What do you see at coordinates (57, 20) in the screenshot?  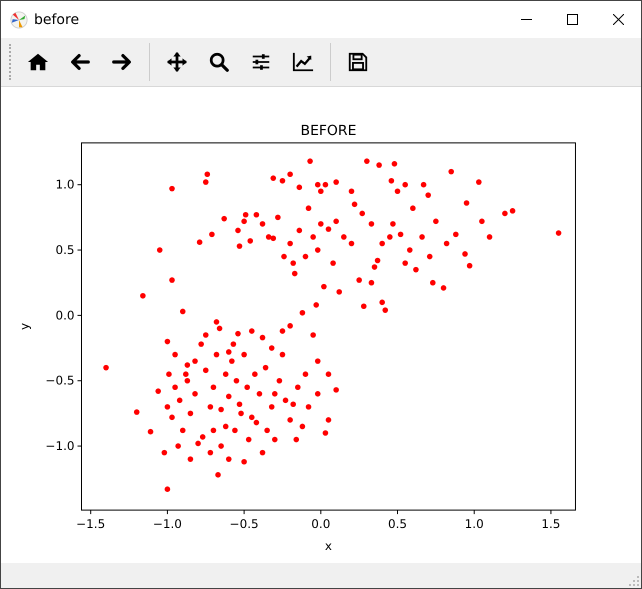 I see `window-title: before` at bounding box center [57, 20].